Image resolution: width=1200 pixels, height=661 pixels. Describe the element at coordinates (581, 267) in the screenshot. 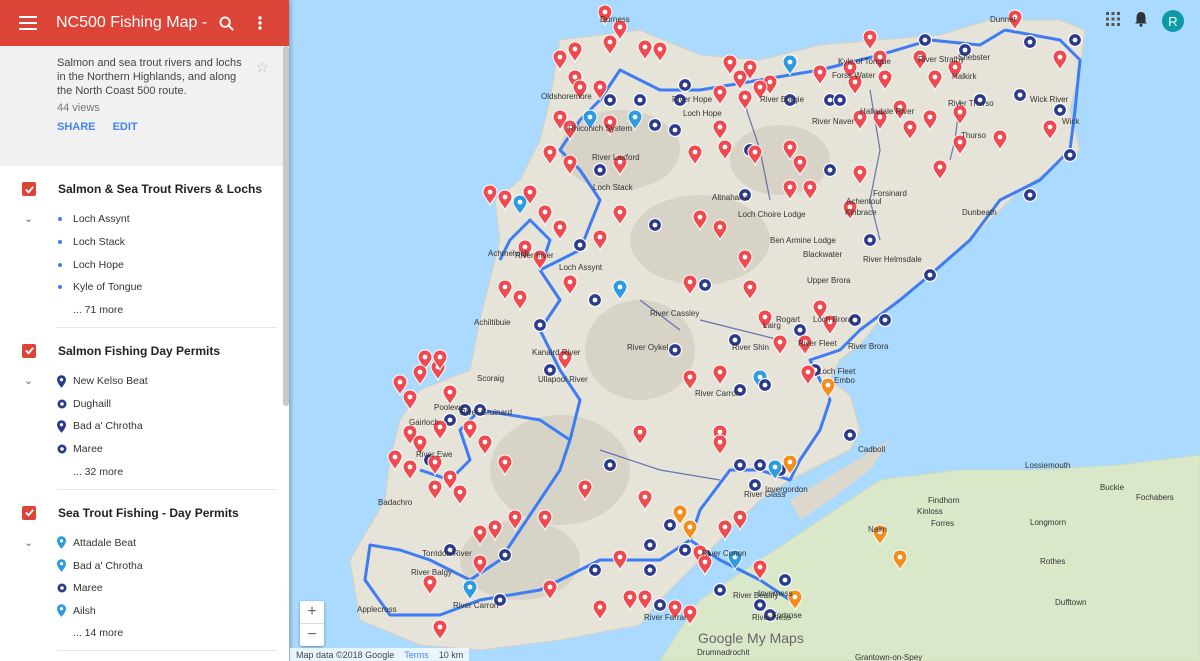

I see `place-label: Loch Assynt` at that location.